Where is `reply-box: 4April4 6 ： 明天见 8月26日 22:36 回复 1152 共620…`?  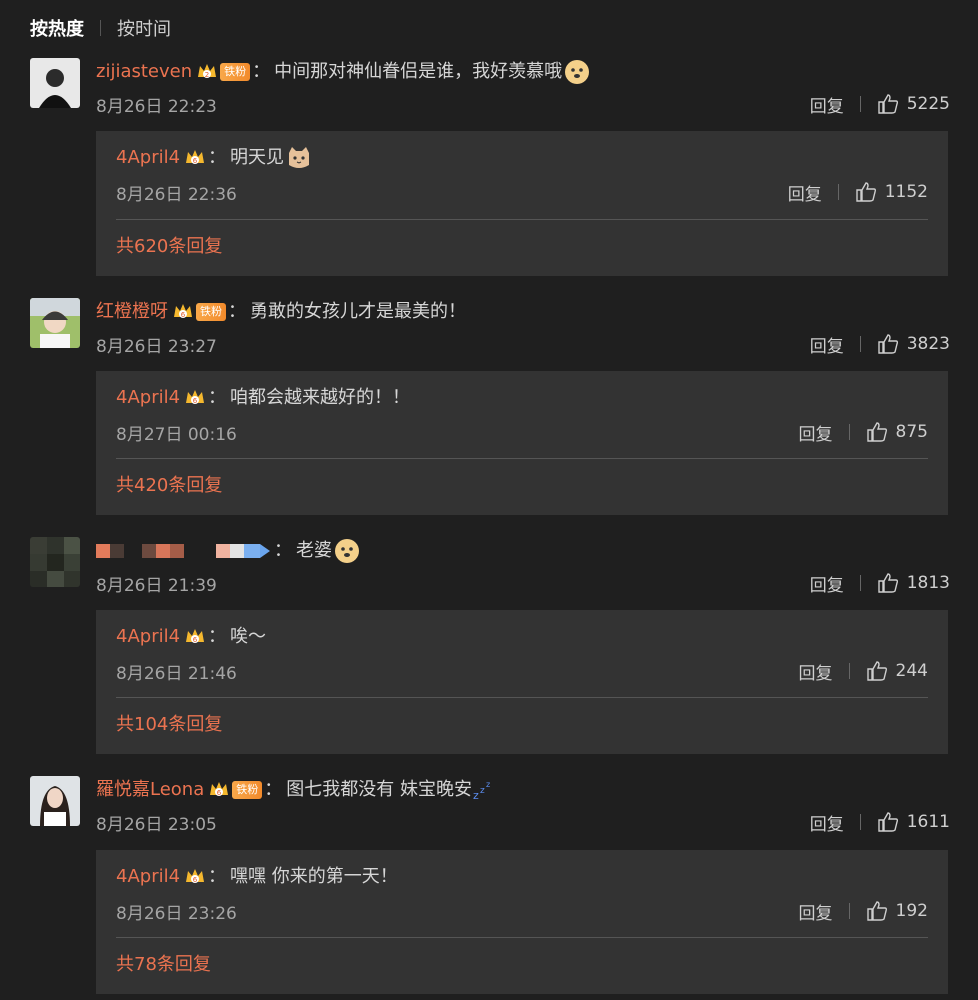
reply-box: 4April4 6 ： 明天见 8月26日 22:36 回复 1152 共620… is located at coordinates (522, 203).